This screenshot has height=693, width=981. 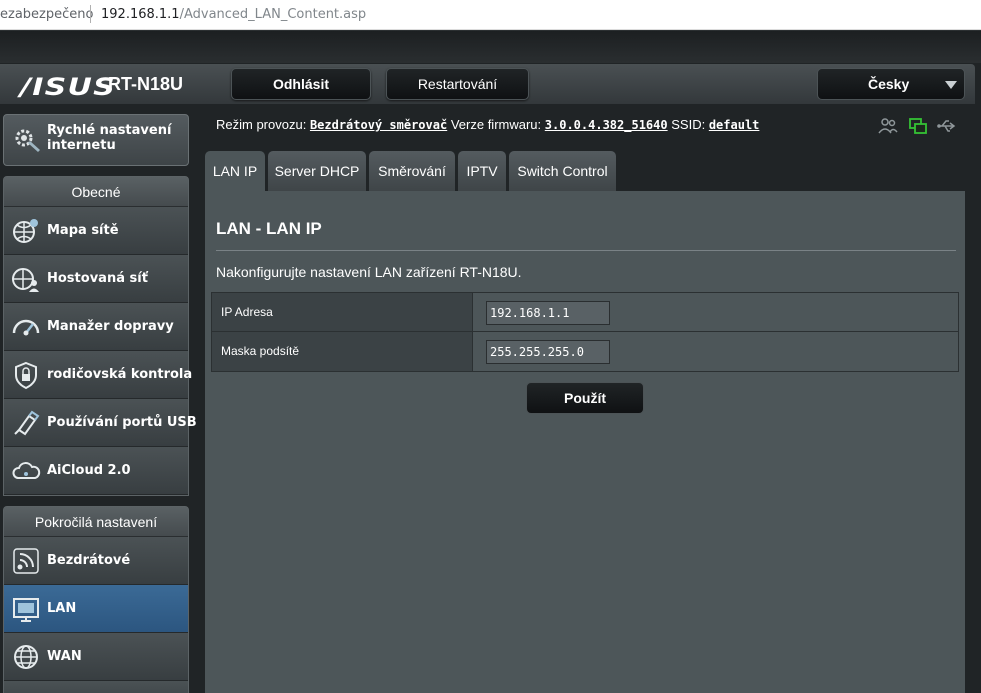 What do you see at coordinates (548, 352) in the screenshot?
I see `subnet-mask-input` at bounding box center [548, 352].